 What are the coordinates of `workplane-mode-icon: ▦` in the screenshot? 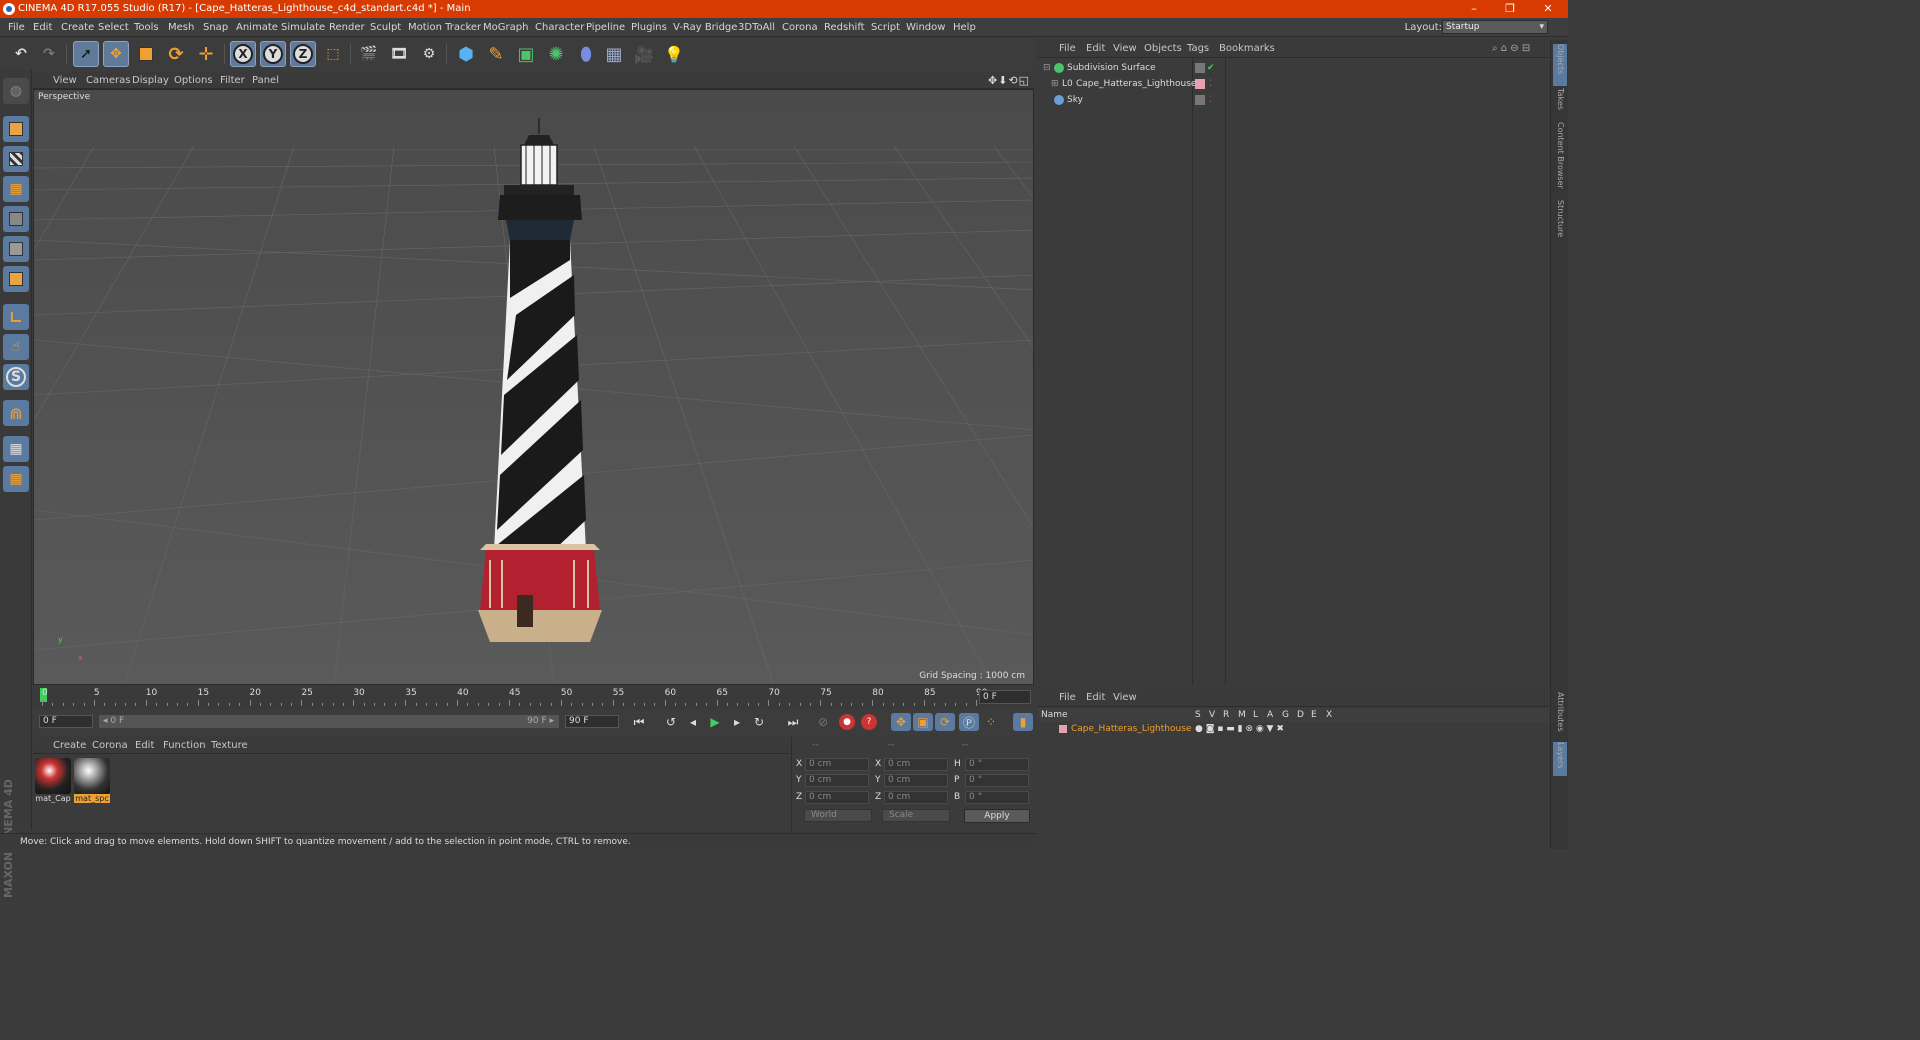 It's located at (16, 189).